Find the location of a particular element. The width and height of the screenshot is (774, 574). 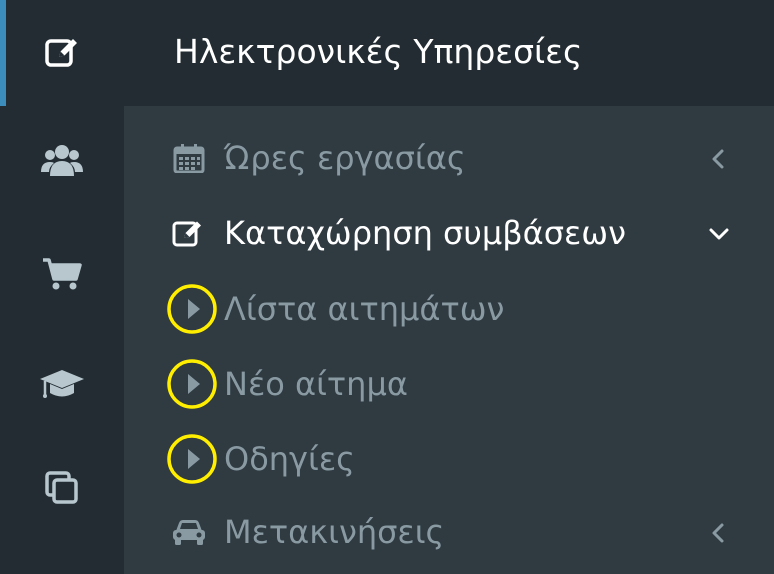

page-title: Ηλεκτρονικές Υπηρεσίες is located at coordinates (378, 52).